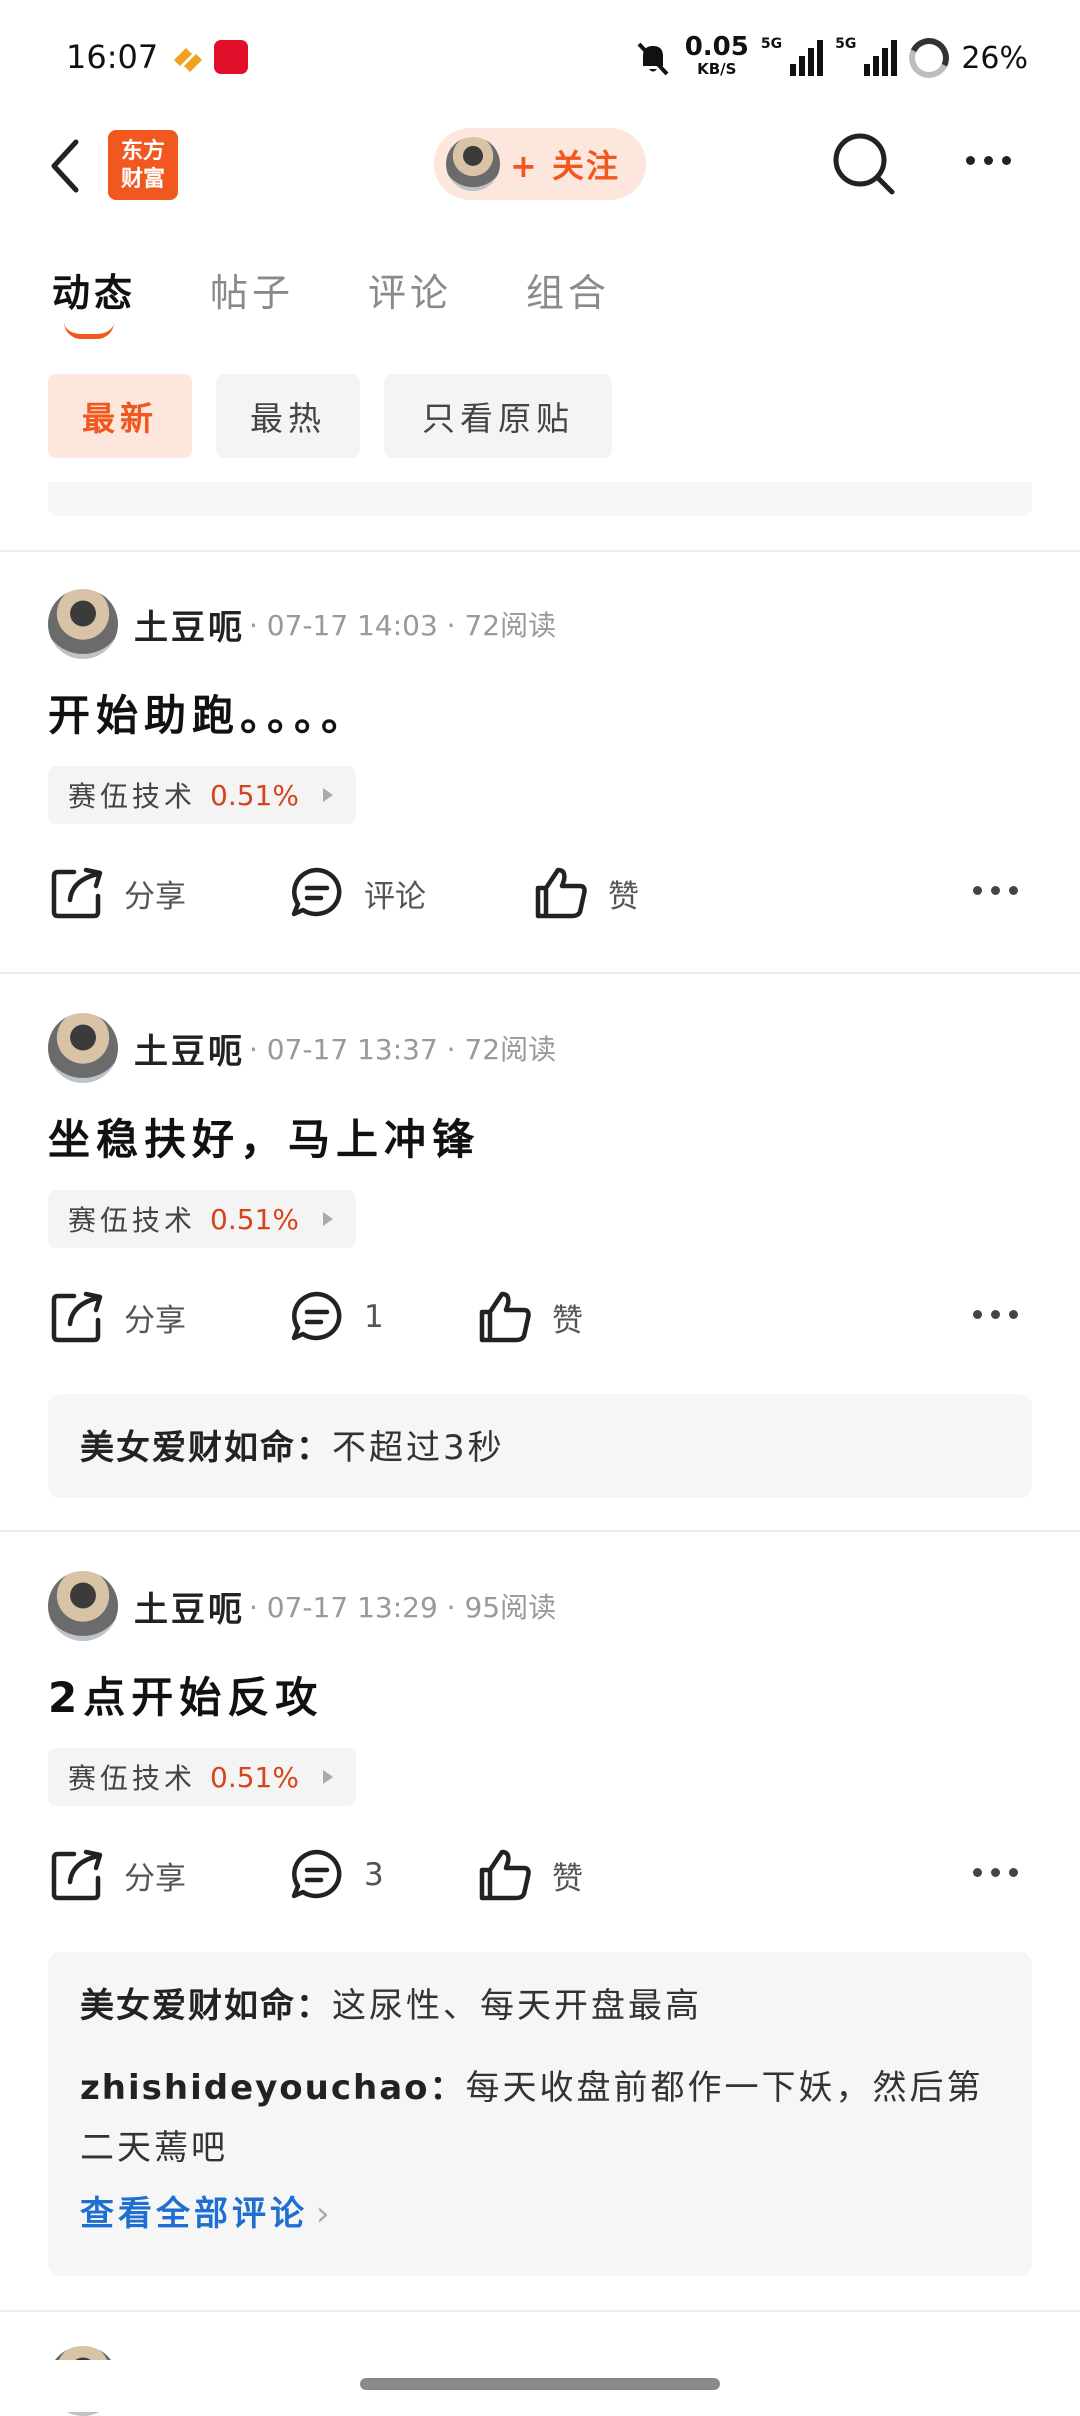  What do you see at coordinates (252, 289) in the screenshot?
I see `tab-posts: 帖子` at bounding box center [252, 289].